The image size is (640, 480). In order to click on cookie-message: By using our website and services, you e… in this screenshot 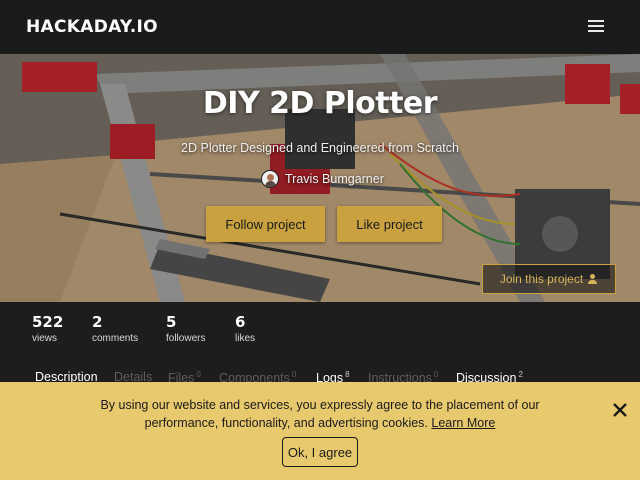, I will do `click(320, 414)`.